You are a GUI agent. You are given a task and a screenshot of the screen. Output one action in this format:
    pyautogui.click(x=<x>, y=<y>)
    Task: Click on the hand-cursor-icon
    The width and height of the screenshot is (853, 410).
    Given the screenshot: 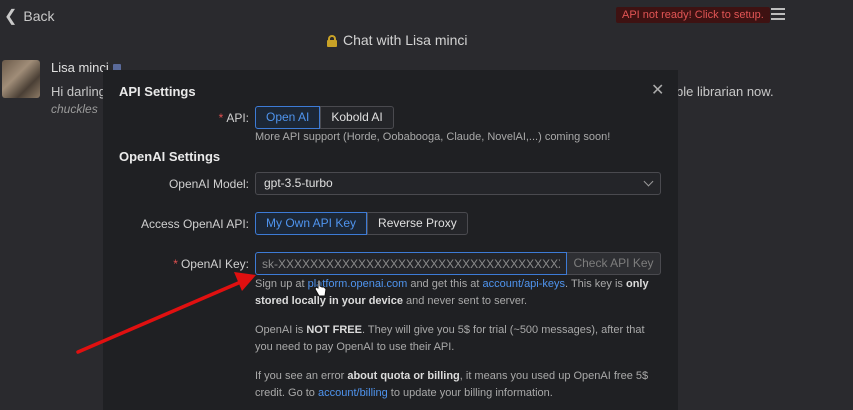 What is the action you would take?
    pyautogui.click(x=320, y=288)
    